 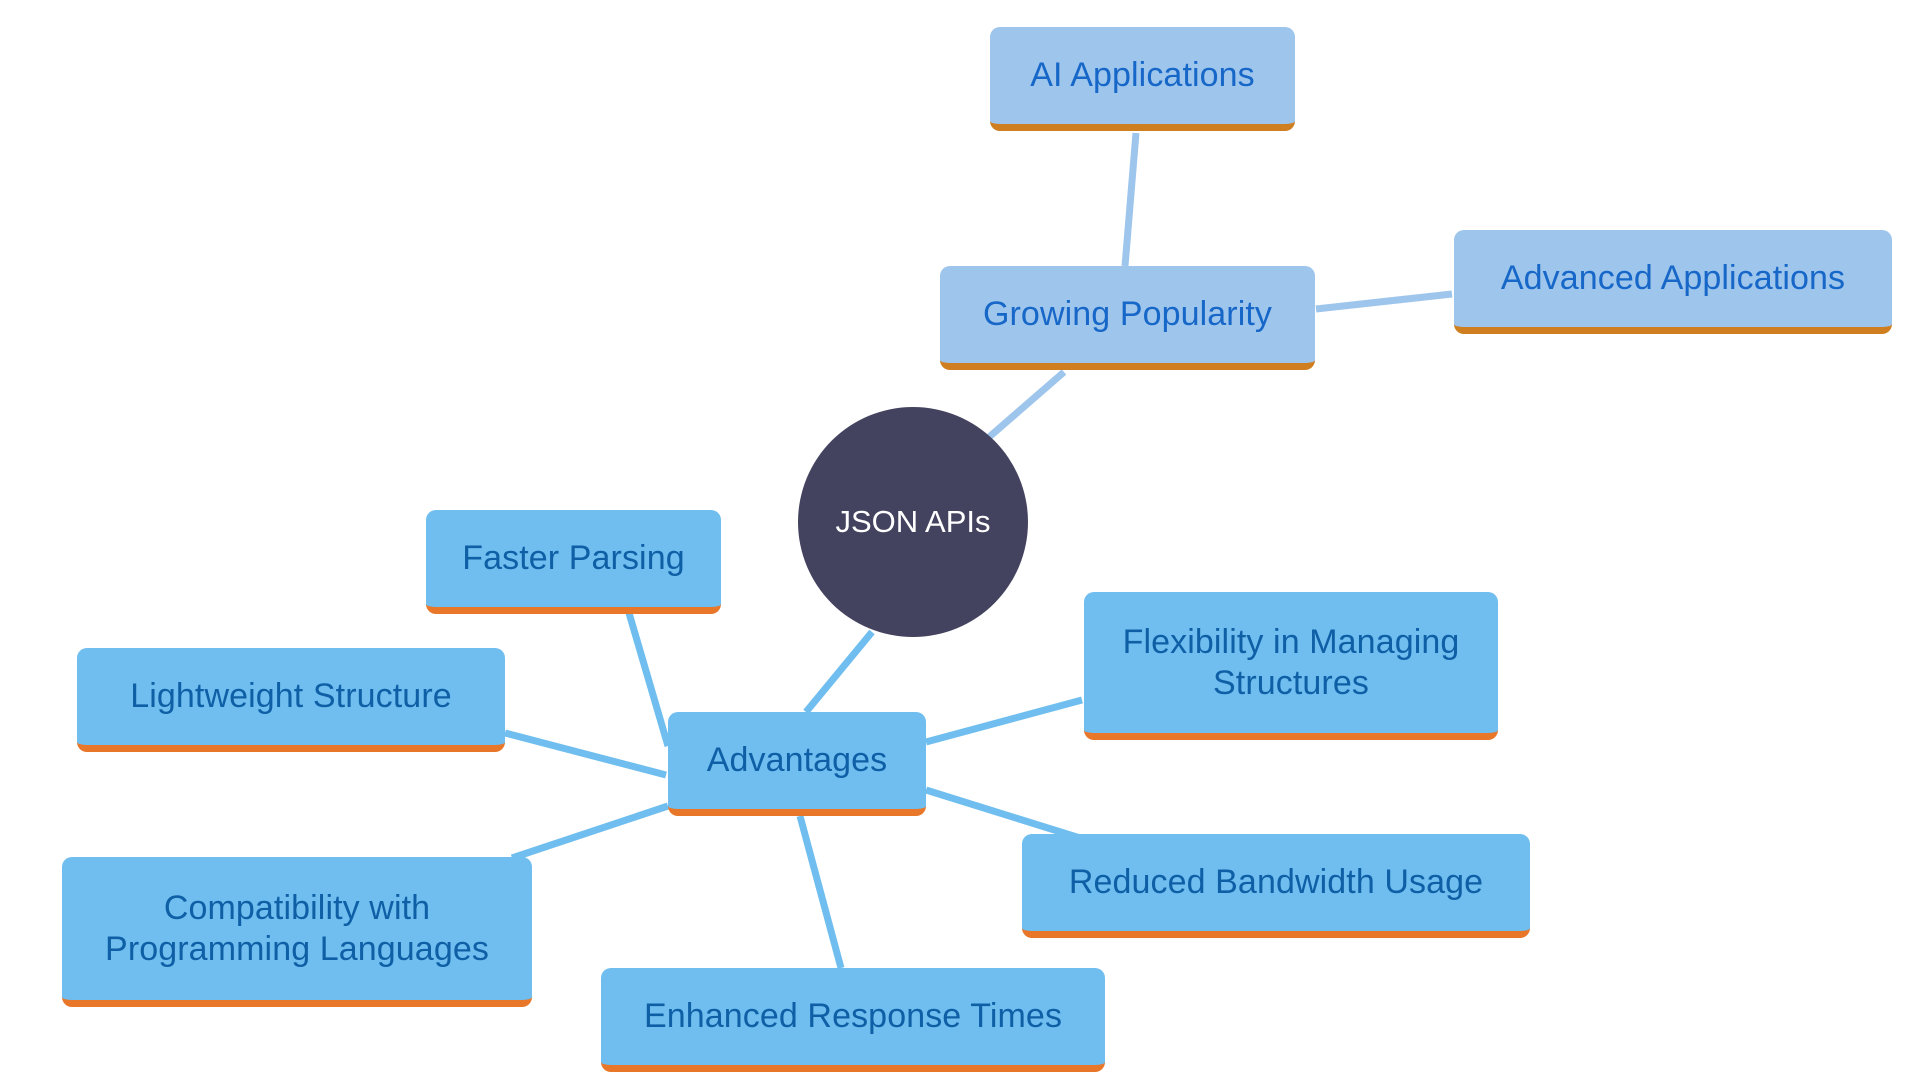 I want to click on node-compatibility-with-programming-languages: Compatibility with Programming Languages, so click(x=297, y=932).